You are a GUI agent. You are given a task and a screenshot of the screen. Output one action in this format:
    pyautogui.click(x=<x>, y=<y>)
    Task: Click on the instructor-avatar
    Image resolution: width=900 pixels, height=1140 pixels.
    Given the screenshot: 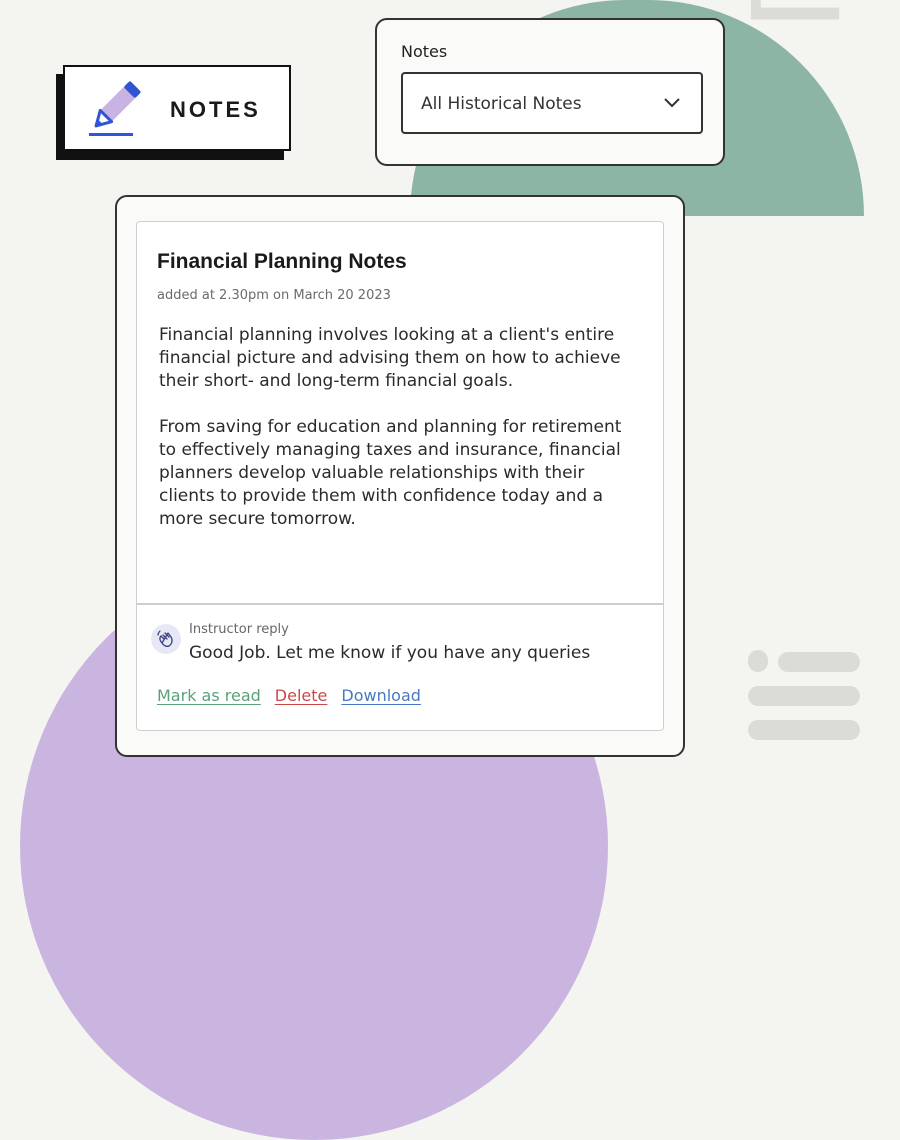 What is the action you would take?
    pyautogui.click(x=166, y=639)
    